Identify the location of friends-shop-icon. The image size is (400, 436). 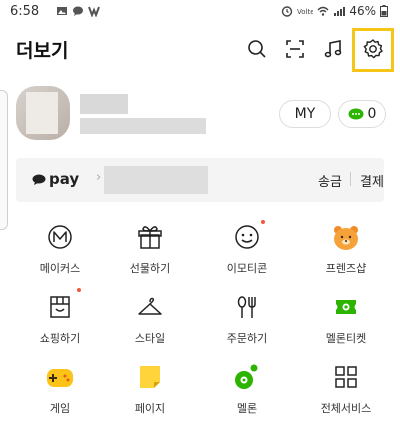
(346, 237).